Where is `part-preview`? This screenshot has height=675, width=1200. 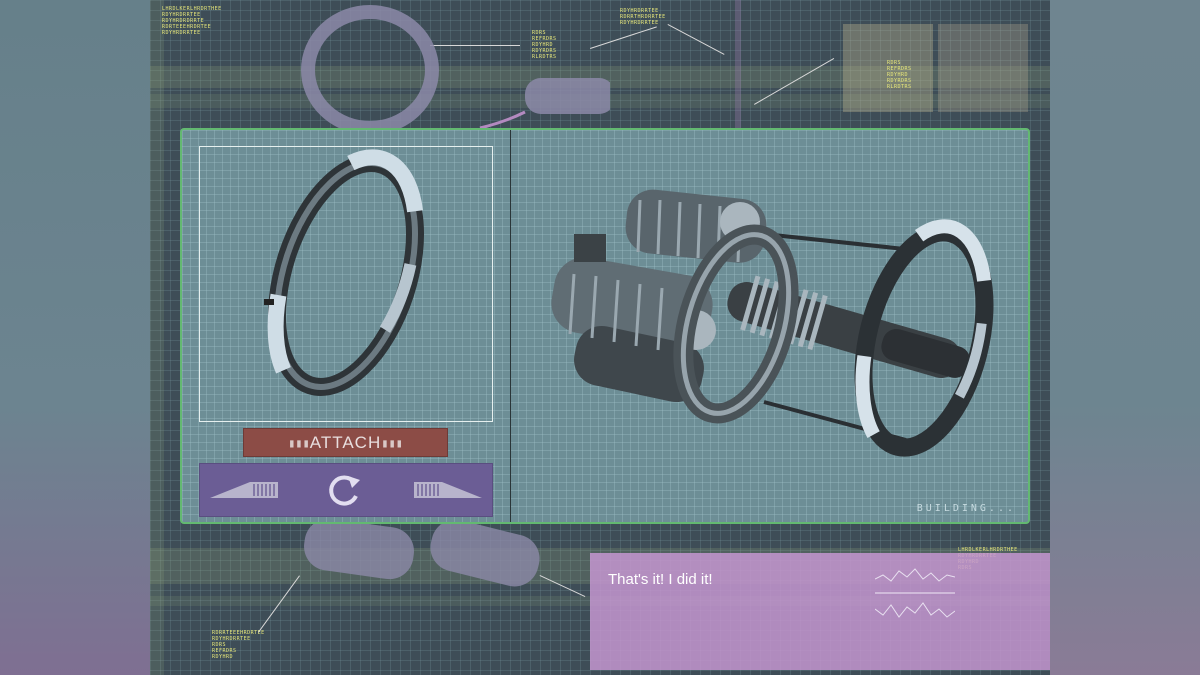
part-preview is located at coordinates (346, 284).